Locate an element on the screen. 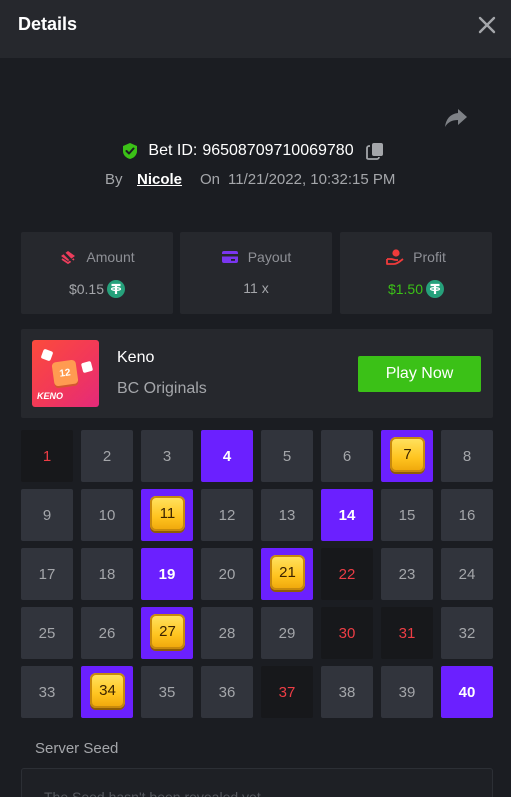  keno-cell: 9 is located at coordinates (47, 515).